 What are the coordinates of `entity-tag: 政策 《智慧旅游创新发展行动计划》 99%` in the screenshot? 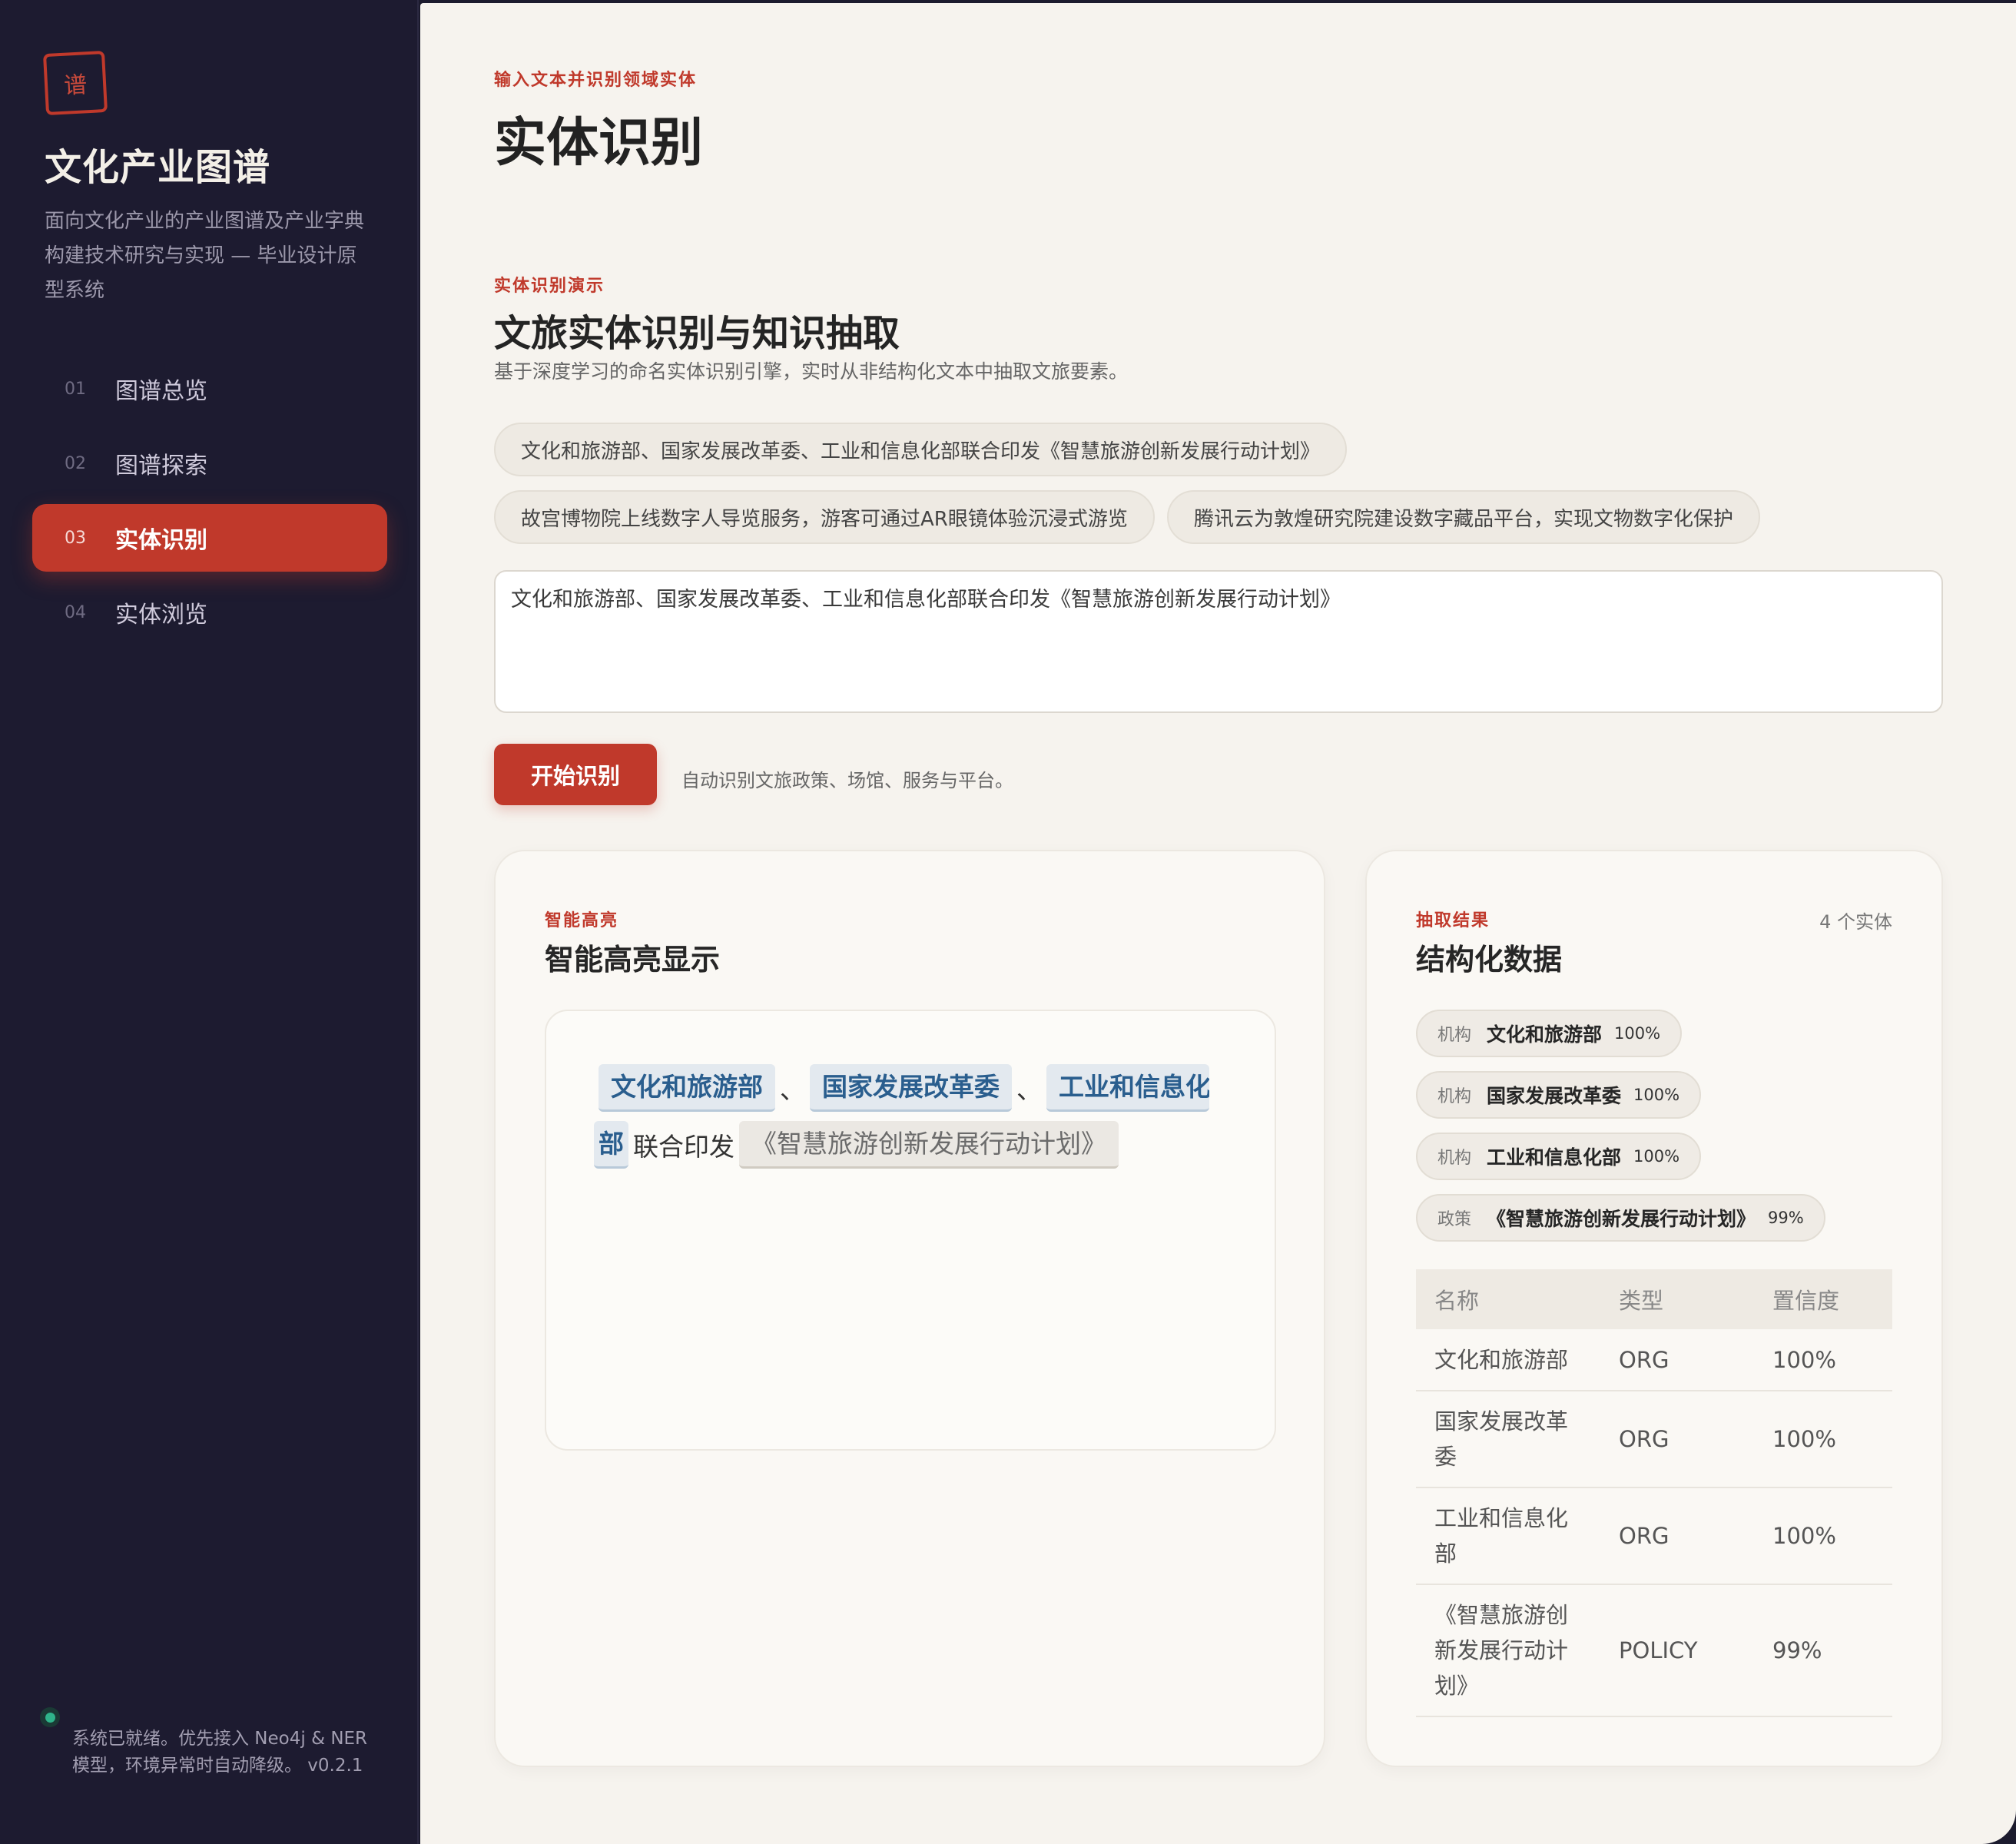 It's located at (1620, 1218).